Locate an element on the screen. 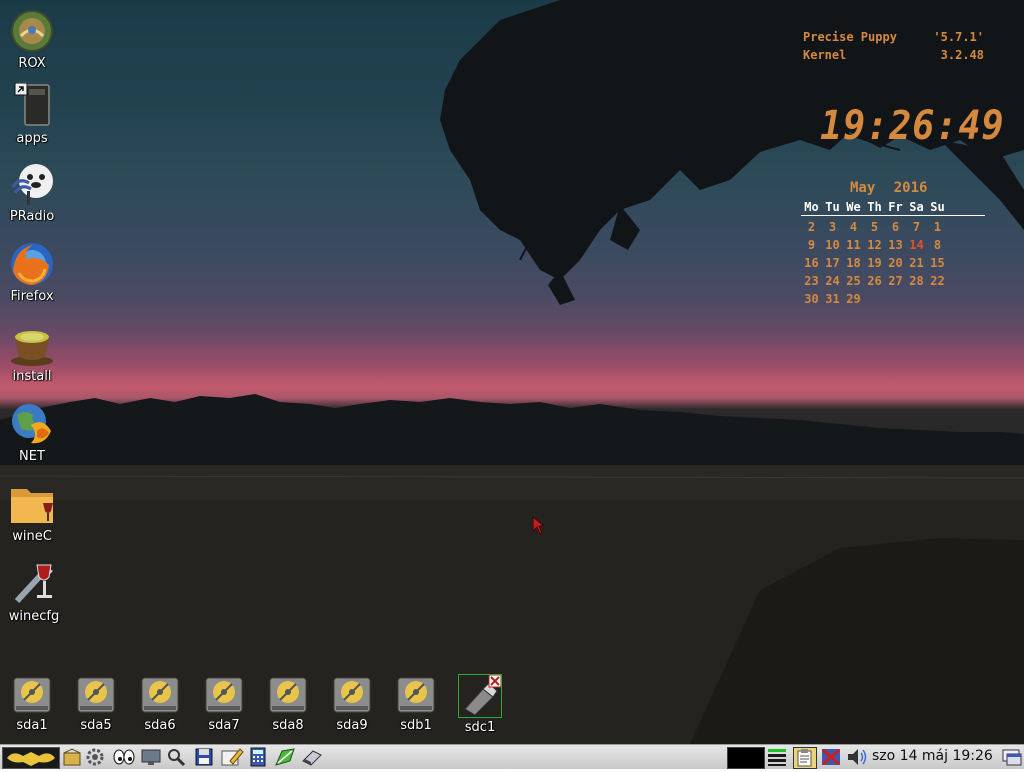 The image size is (1024, 772). drive-icon-sda9: sda9 is located at coordinates (352, 703).